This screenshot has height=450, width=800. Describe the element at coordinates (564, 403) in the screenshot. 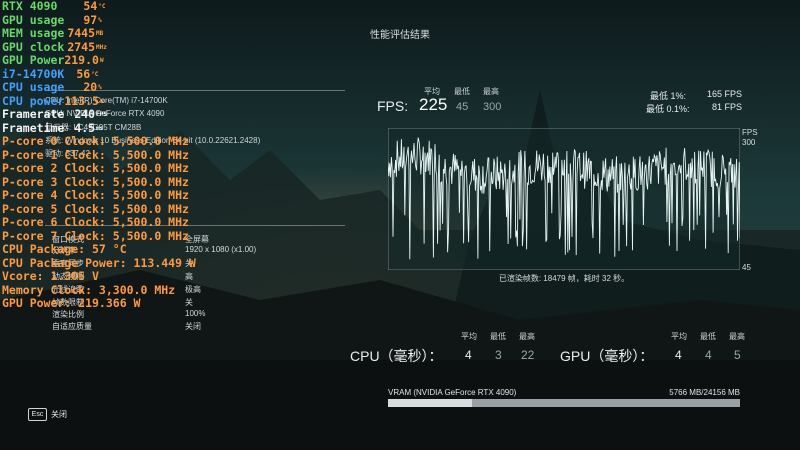

I see `vram-usage-bar` at that location.